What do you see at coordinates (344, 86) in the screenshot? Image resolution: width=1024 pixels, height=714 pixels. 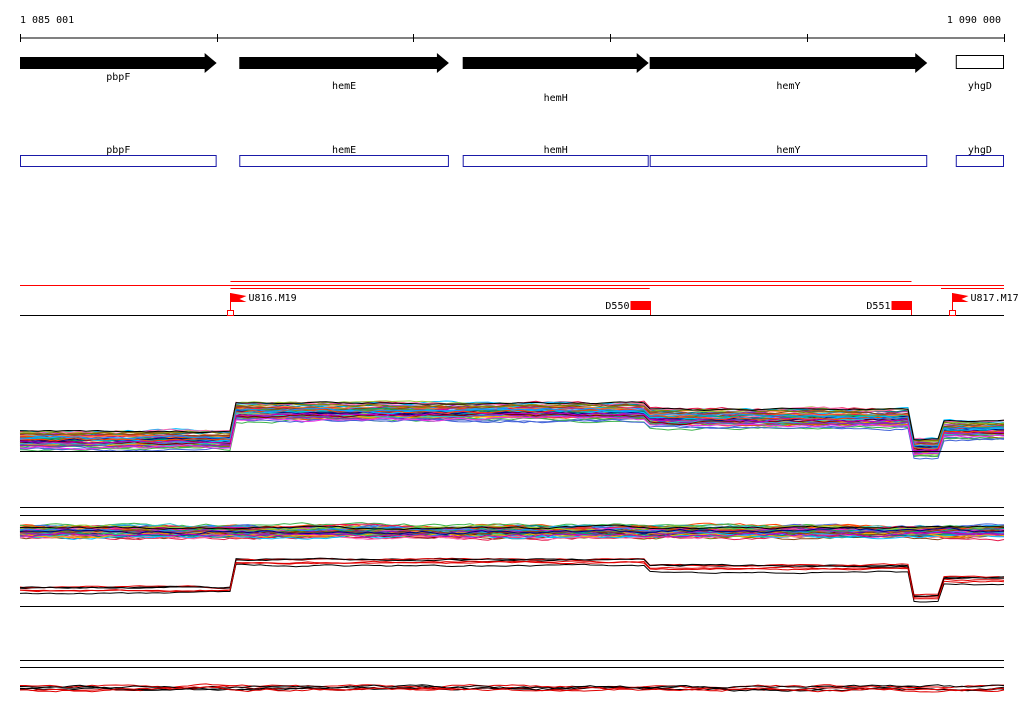 I see `gene-label: hemE` at bounding box center [344, 86].